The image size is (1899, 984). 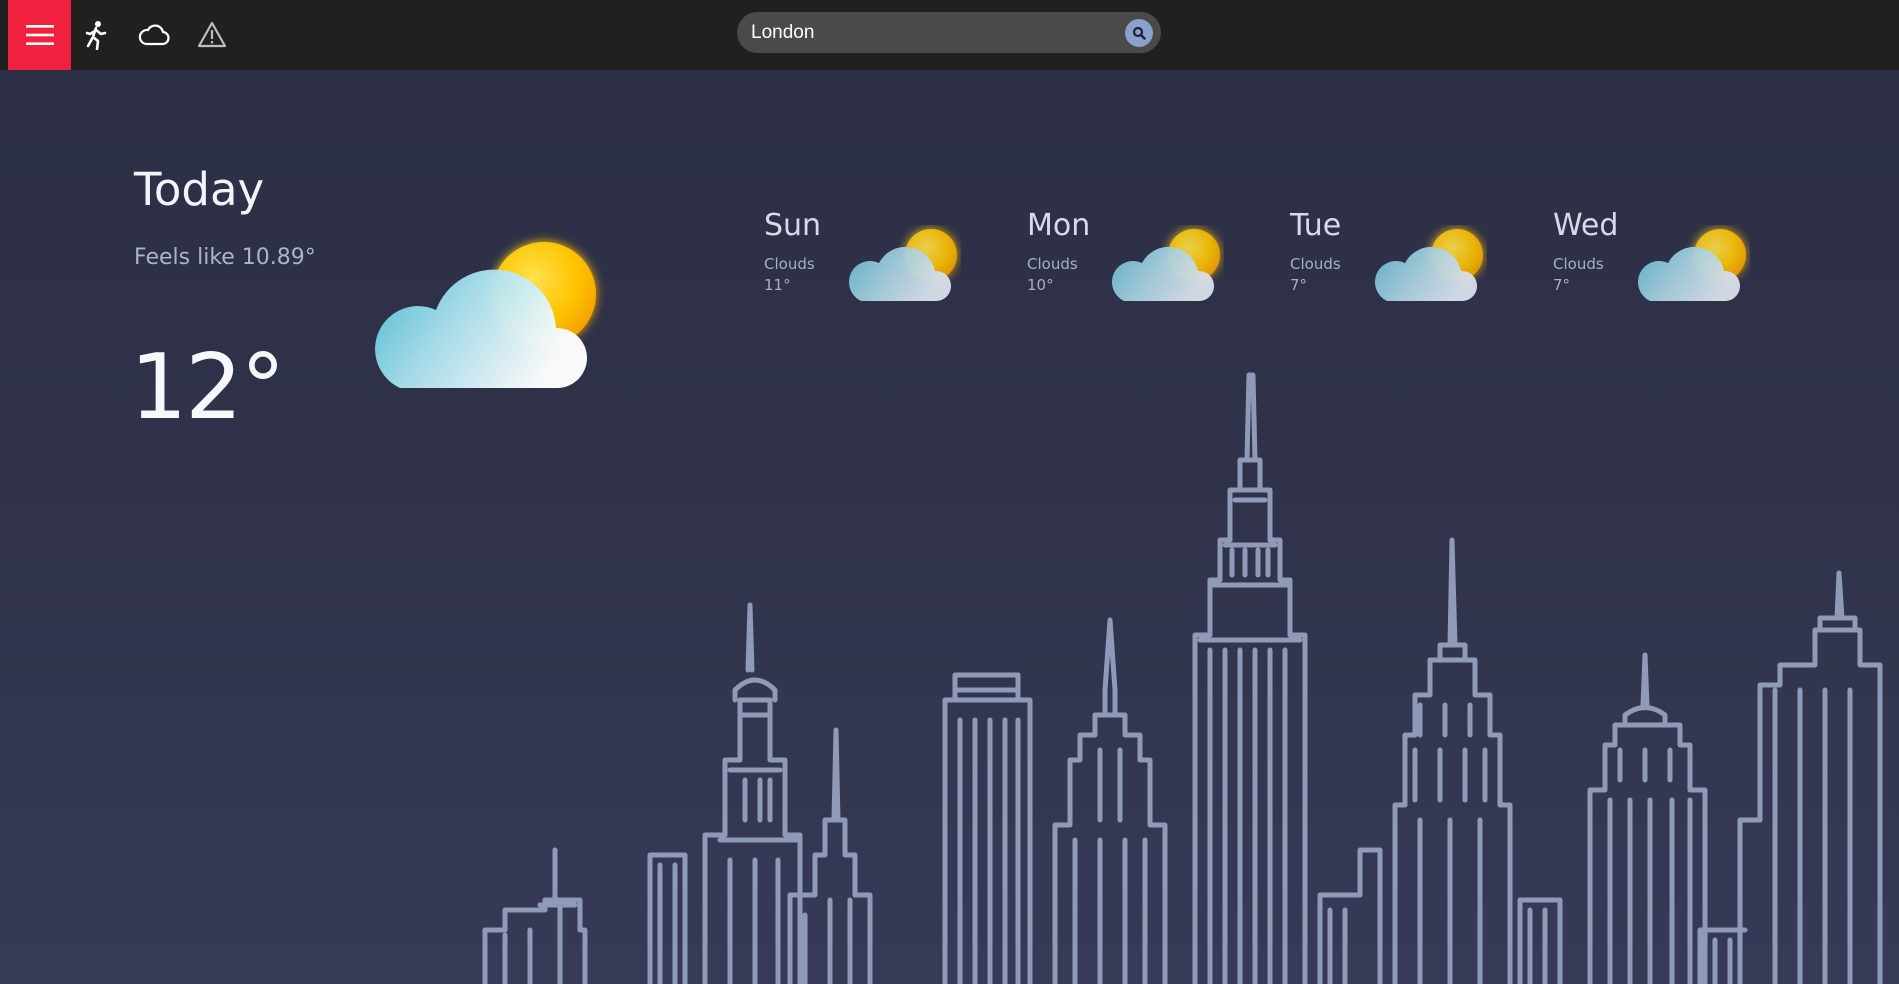 What do you see at coordinates (208, 387) in the screenshot?
I see `current-temperature: 12°` at bounding box center [208, 387].